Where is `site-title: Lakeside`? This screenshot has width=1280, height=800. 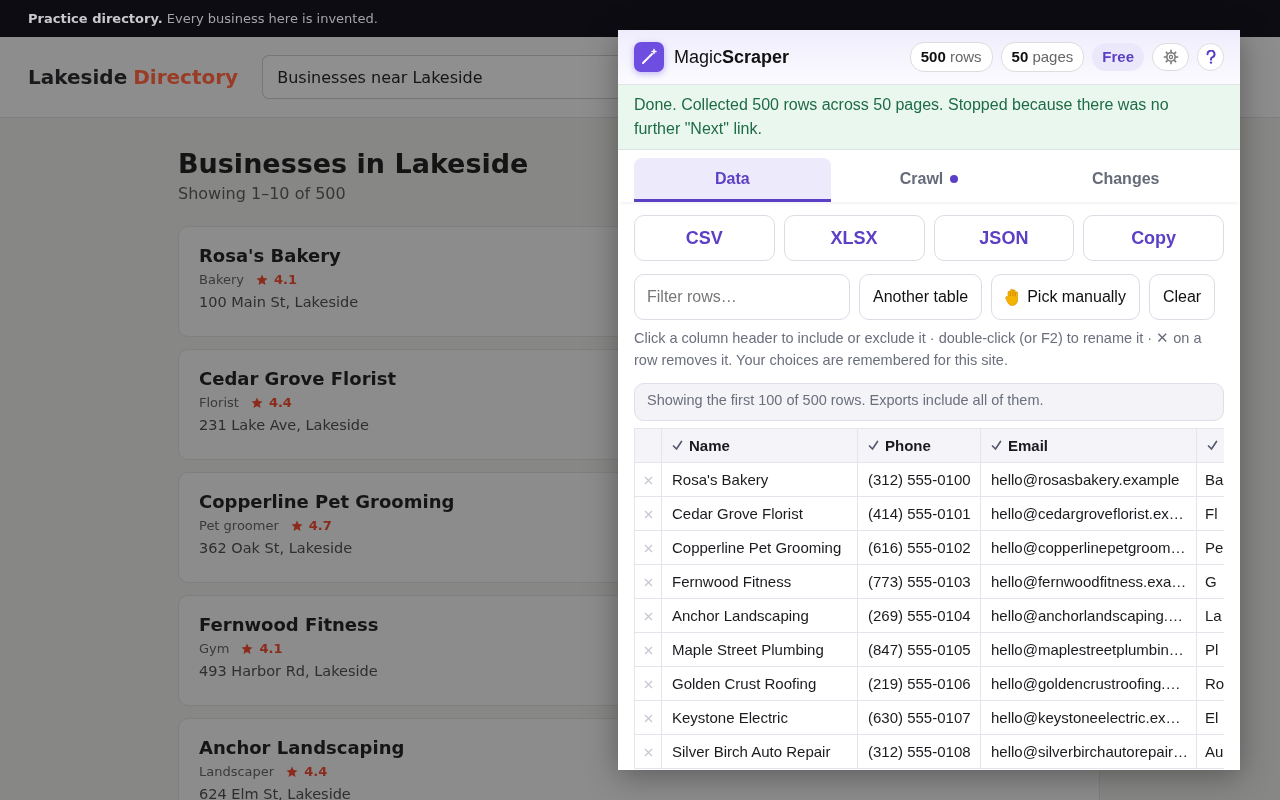 site-title: Lakeside is located at coordinates (78, 77).